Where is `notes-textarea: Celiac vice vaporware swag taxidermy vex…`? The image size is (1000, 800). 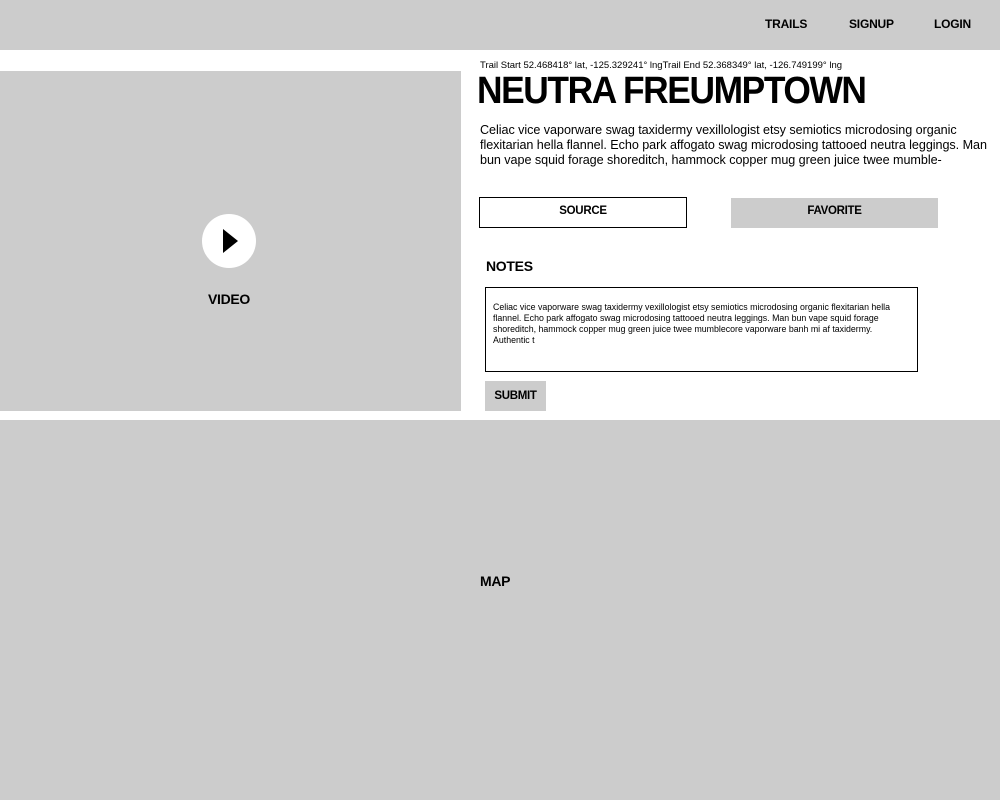
notes-textarea: Celiac vice vaporware swag taxidermy vex… is located at coordinates (701, 329).